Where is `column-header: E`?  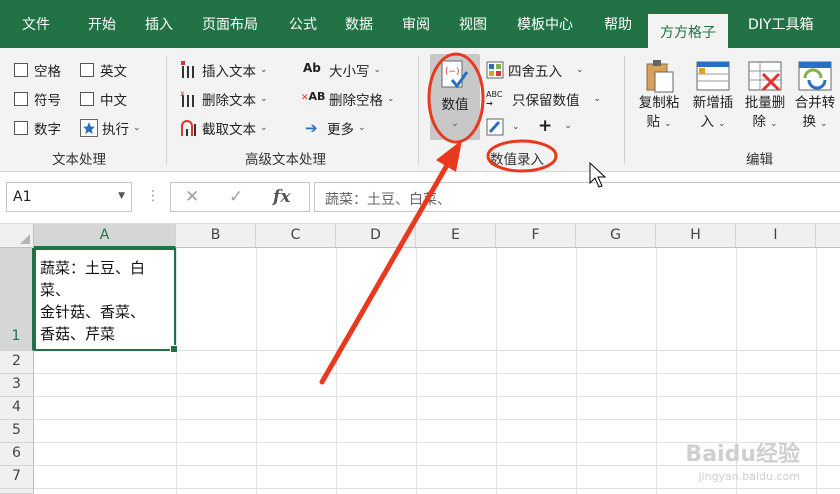 column-header: E is located at coordinates (456, 236).